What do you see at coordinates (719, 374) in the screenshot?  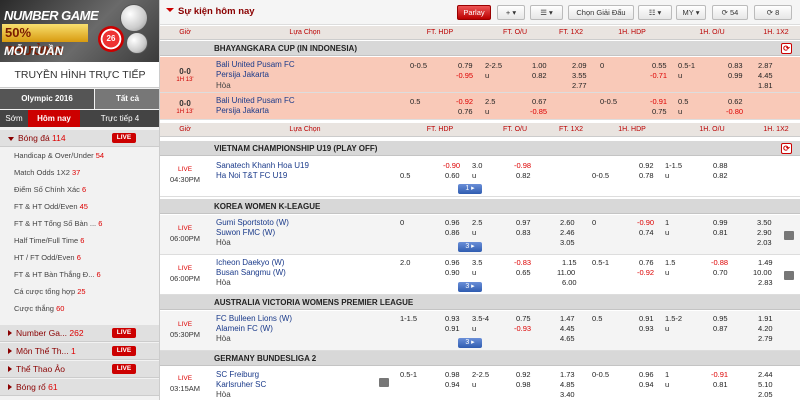 I see `odds-value: -0.91` at bounding box center [719, 374].